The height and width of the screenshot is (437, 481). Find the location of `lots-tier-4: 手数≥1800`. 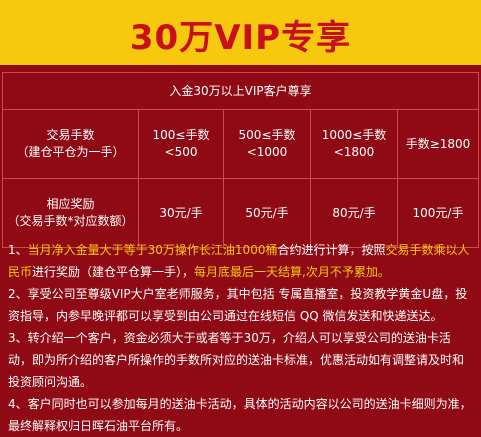

lots-tier-4: 手数≥1800 is located at coordinates (438, 144).